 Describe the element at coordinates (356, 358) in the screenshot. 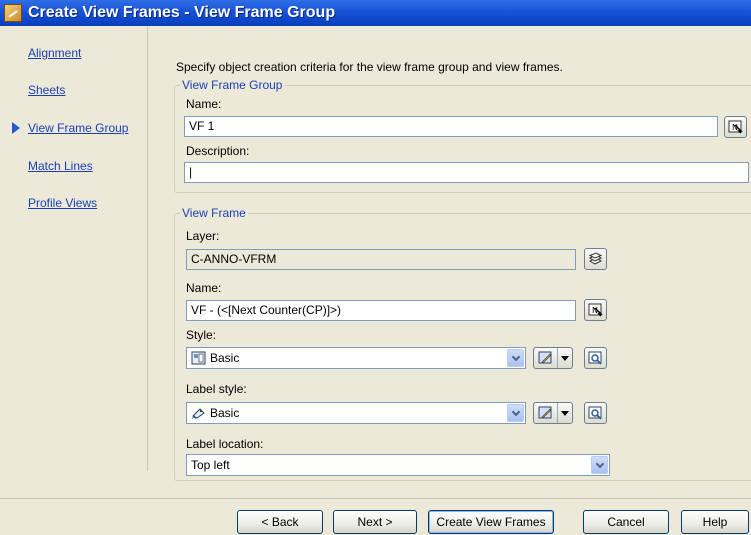

I see `style-dropdown: Basic` at that location.